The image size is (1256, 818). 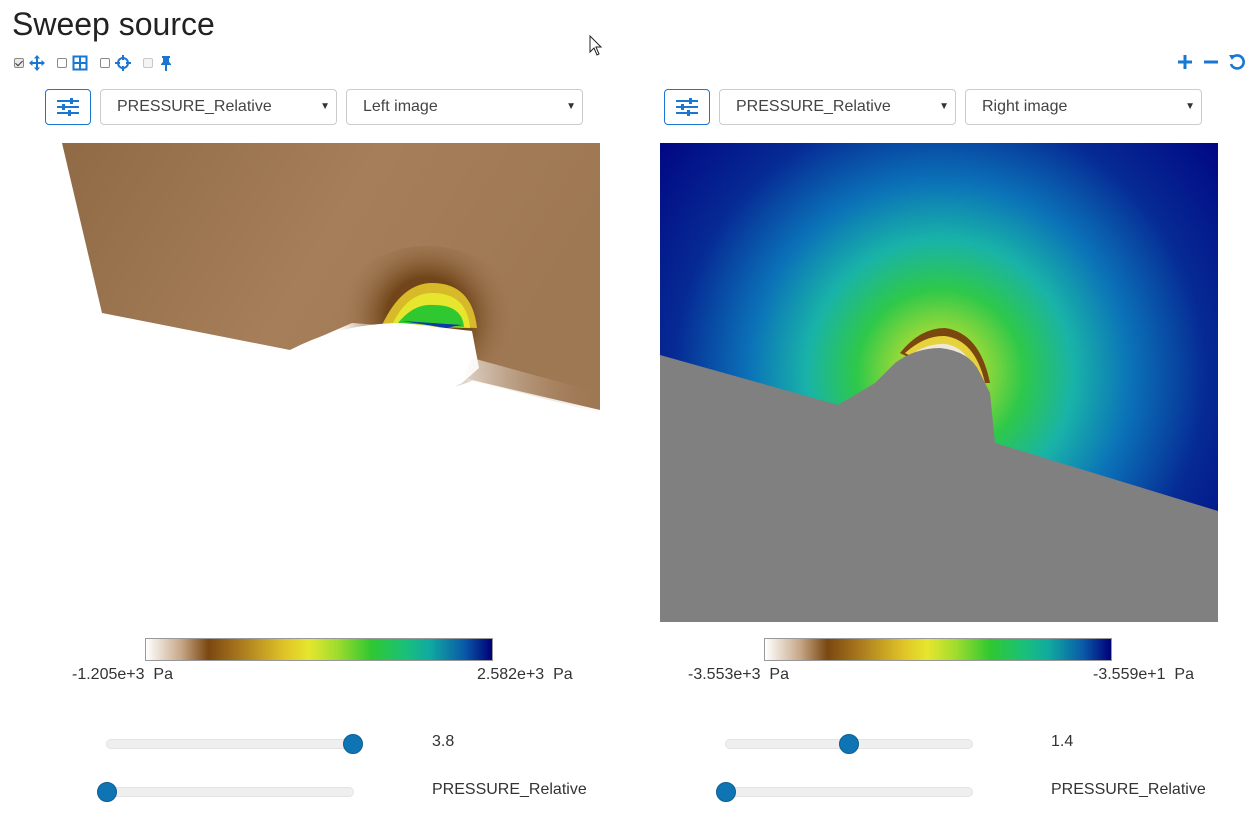 What do you see at coordinates (400, 106) in the screenshot?
I see `left-image-select-value: Left image` at bounding box center [400, 106].